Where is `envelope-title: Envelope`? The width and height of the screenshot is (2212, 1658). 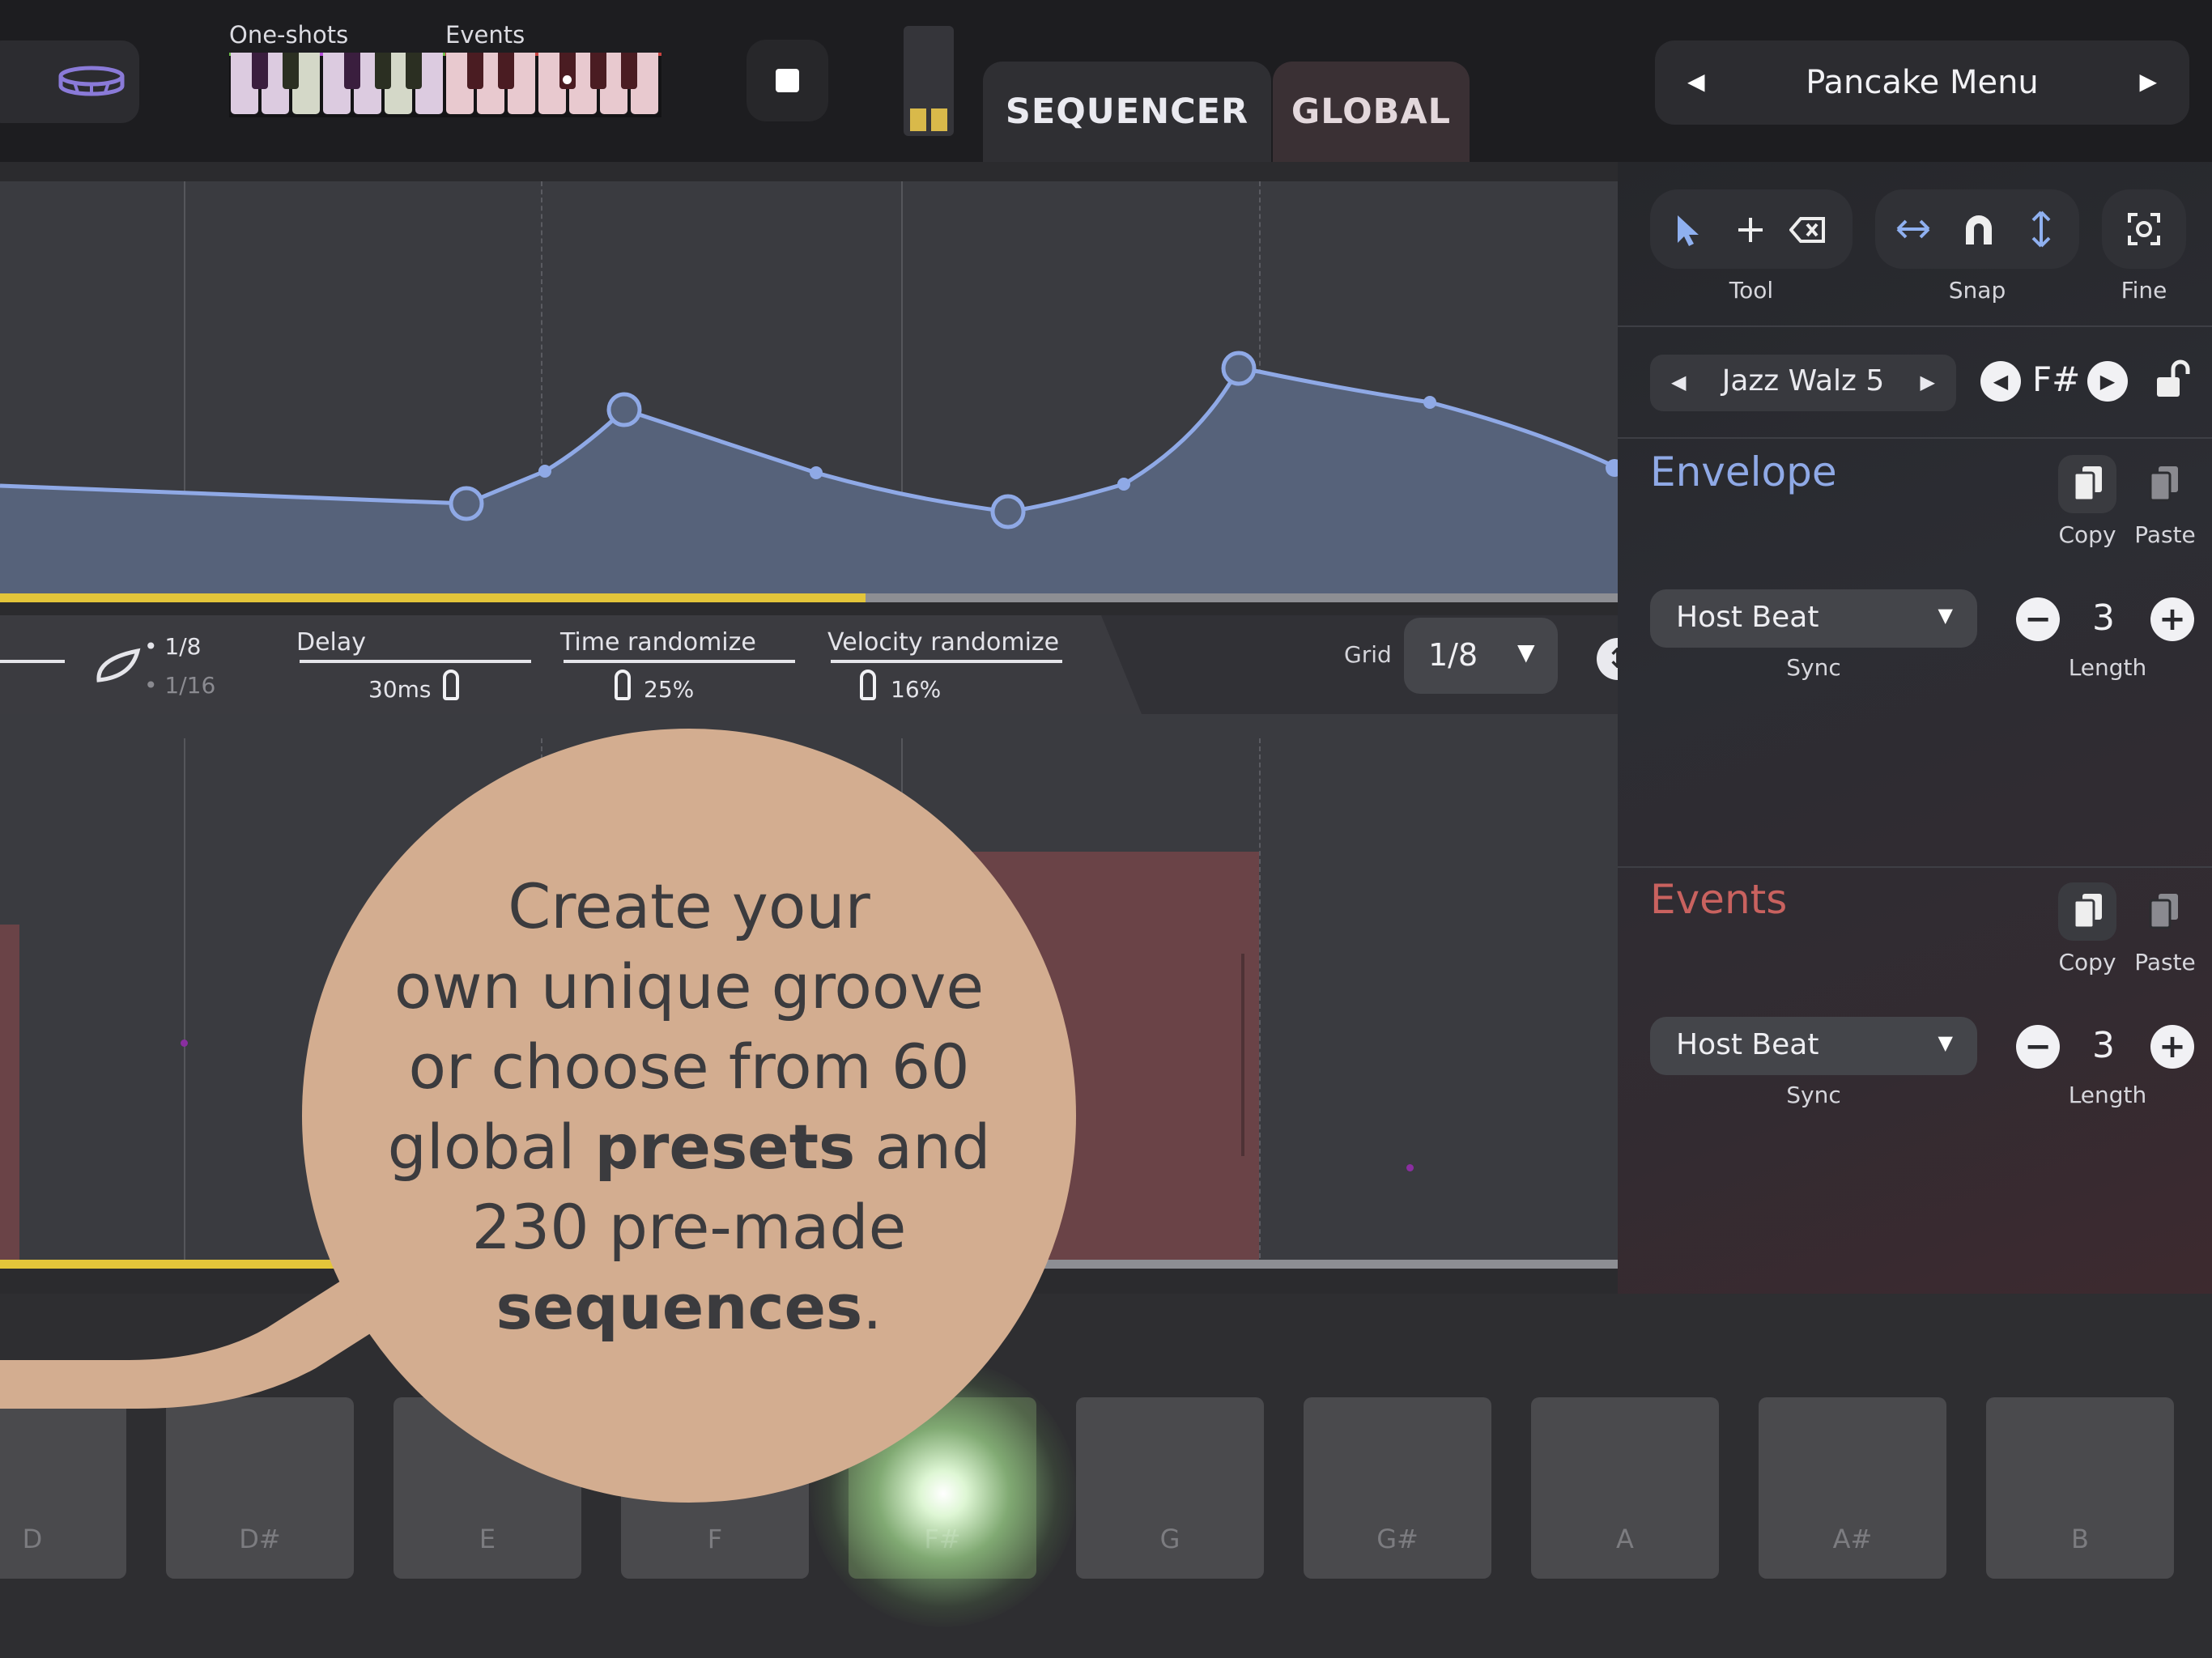 envelope-title: Envelope is located at coordinates (1744, 472).